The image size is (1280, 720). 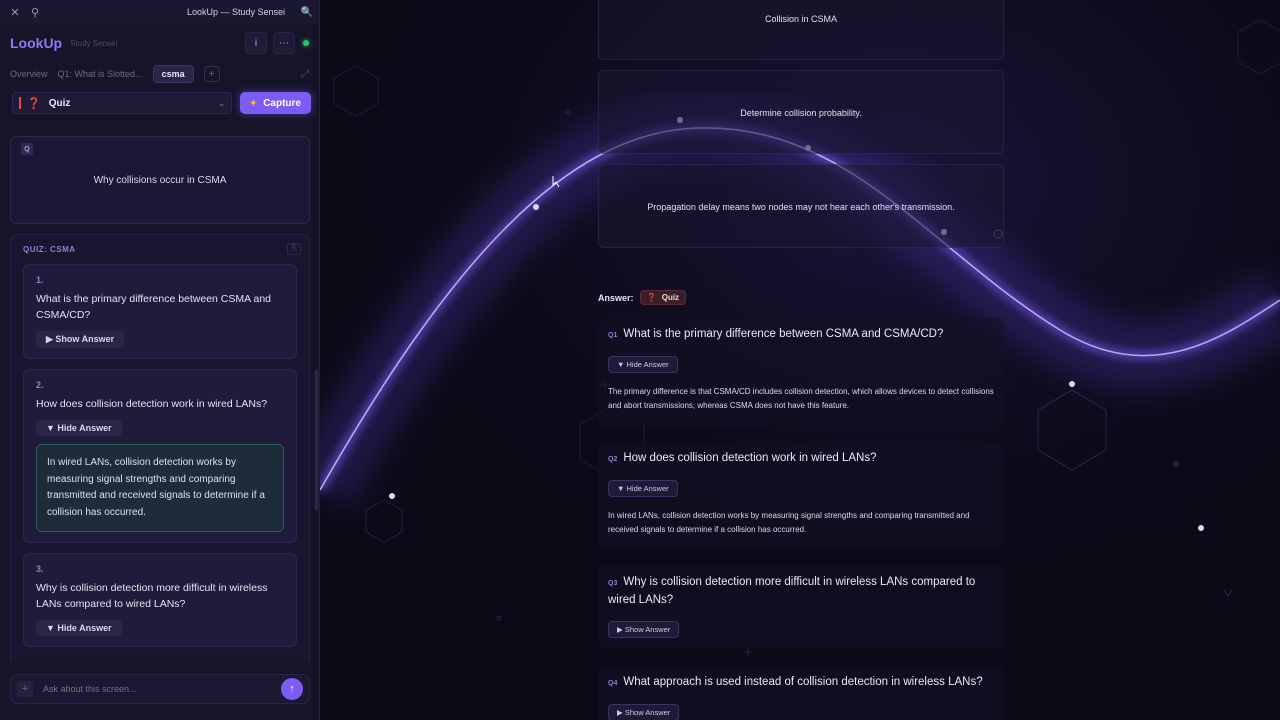 What do you see at coordinates (613, 683) in the screenshot?
I see `qa-tag: Q4` at bounding box center [613, 683].